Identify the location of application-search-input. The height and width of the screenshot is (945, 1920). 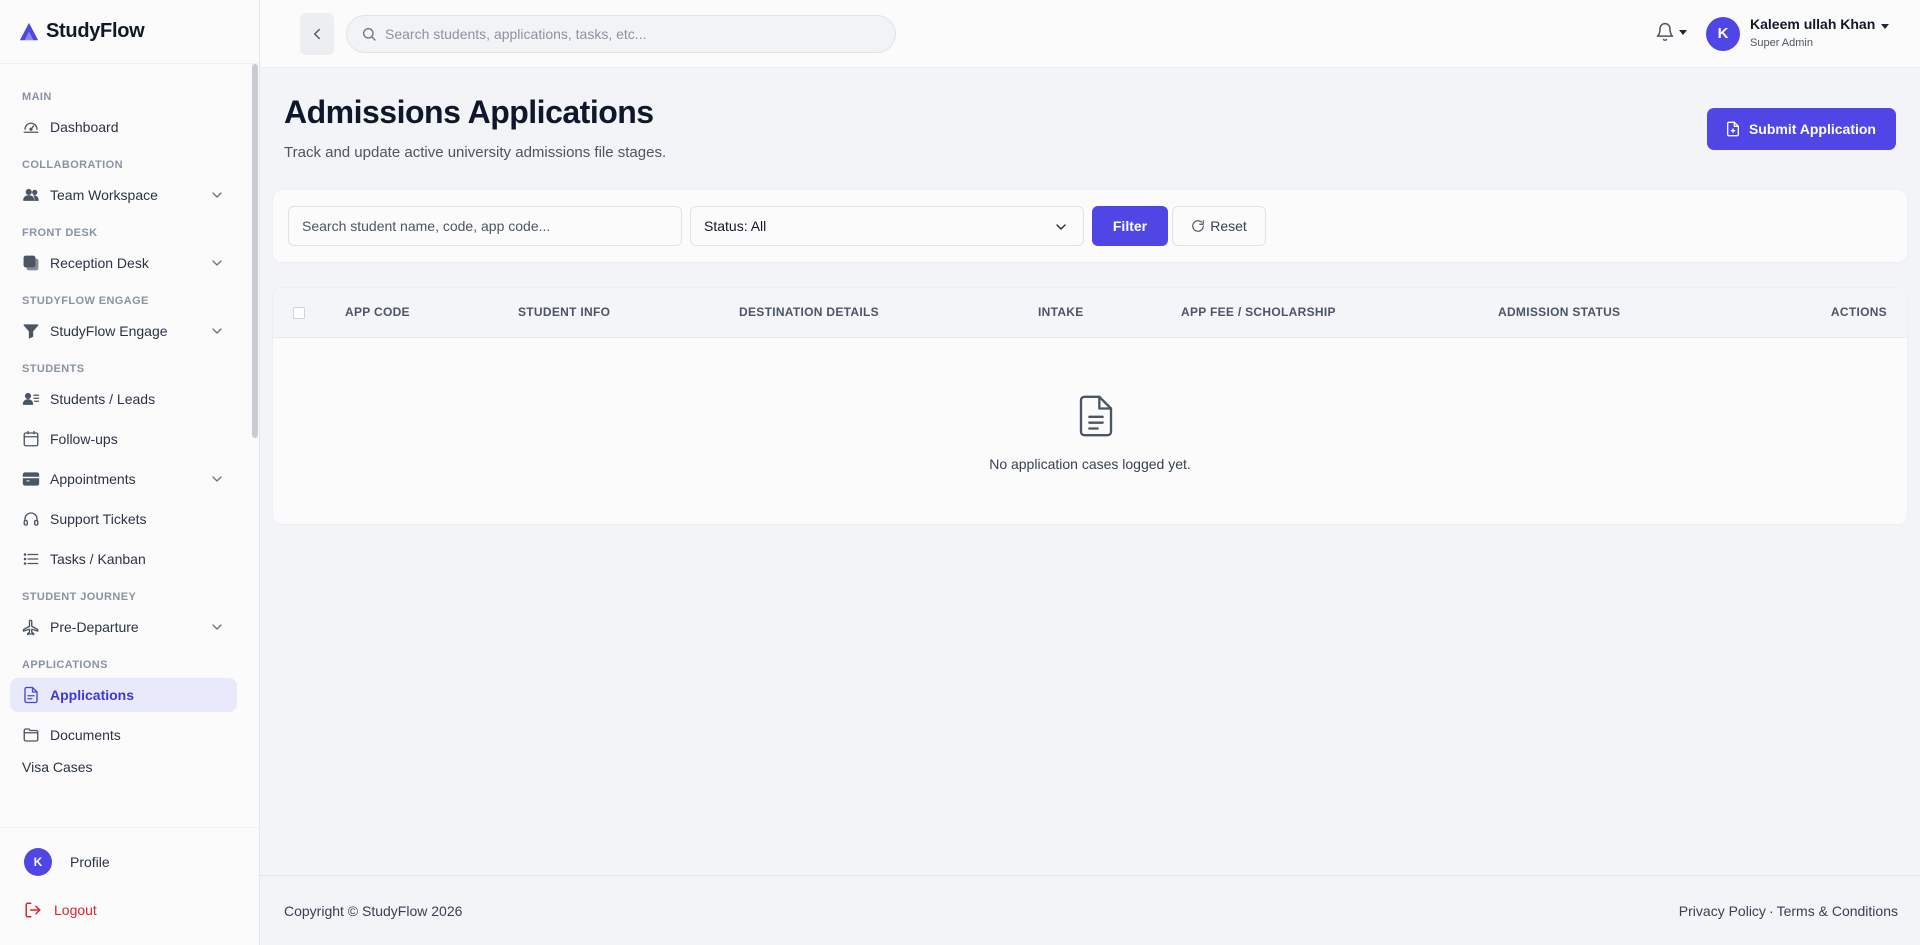
(485, 226).